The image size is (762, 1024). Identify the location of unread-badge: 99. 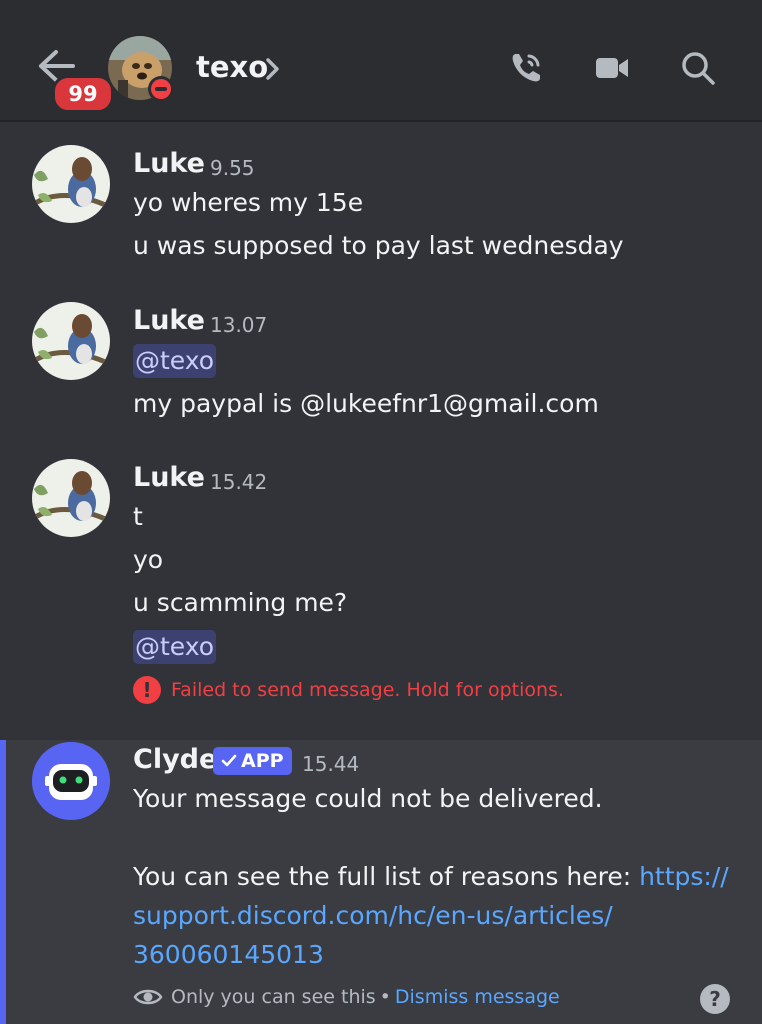
(83, 94).